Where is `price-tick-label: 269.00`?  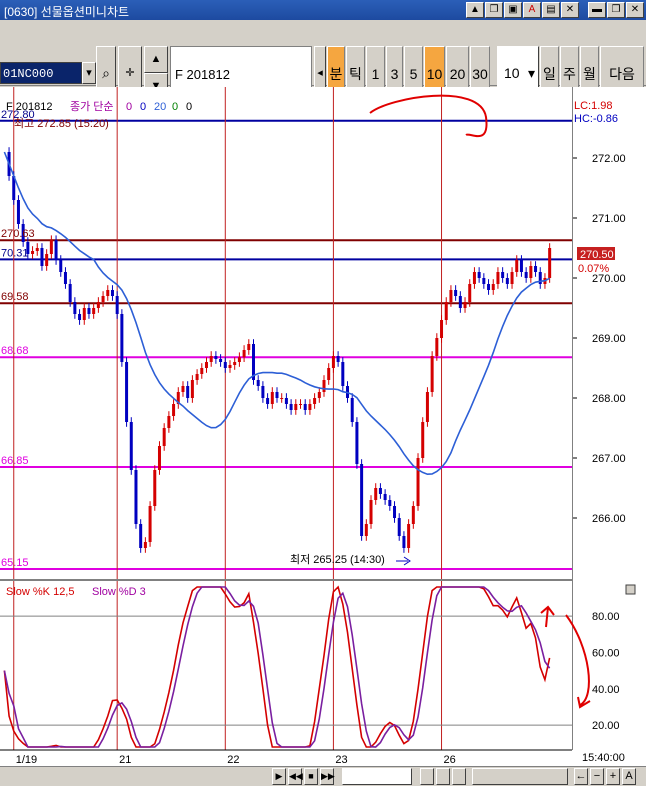
price-tick-label: 269.00 is located at coordinates (609, 339).